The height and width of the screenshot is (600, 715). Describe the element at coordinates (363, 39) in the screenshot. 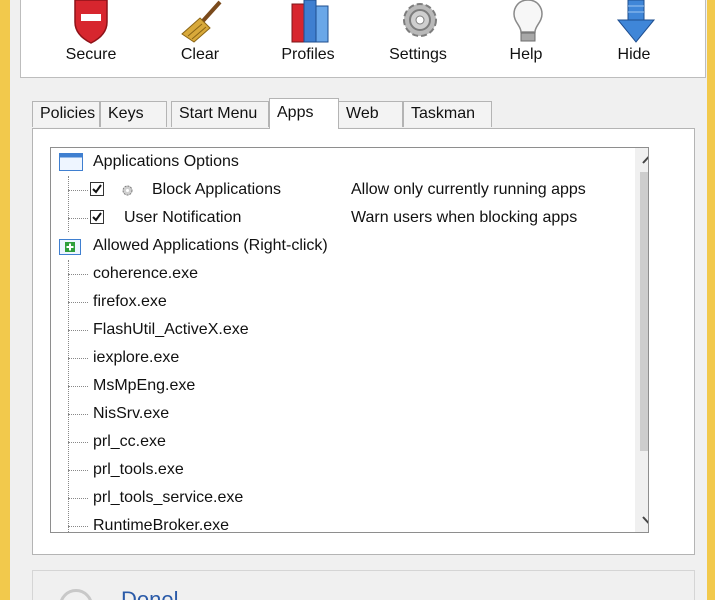

I see `toolbar: Secure Clear Profiles Settings Help Hide` at that location.